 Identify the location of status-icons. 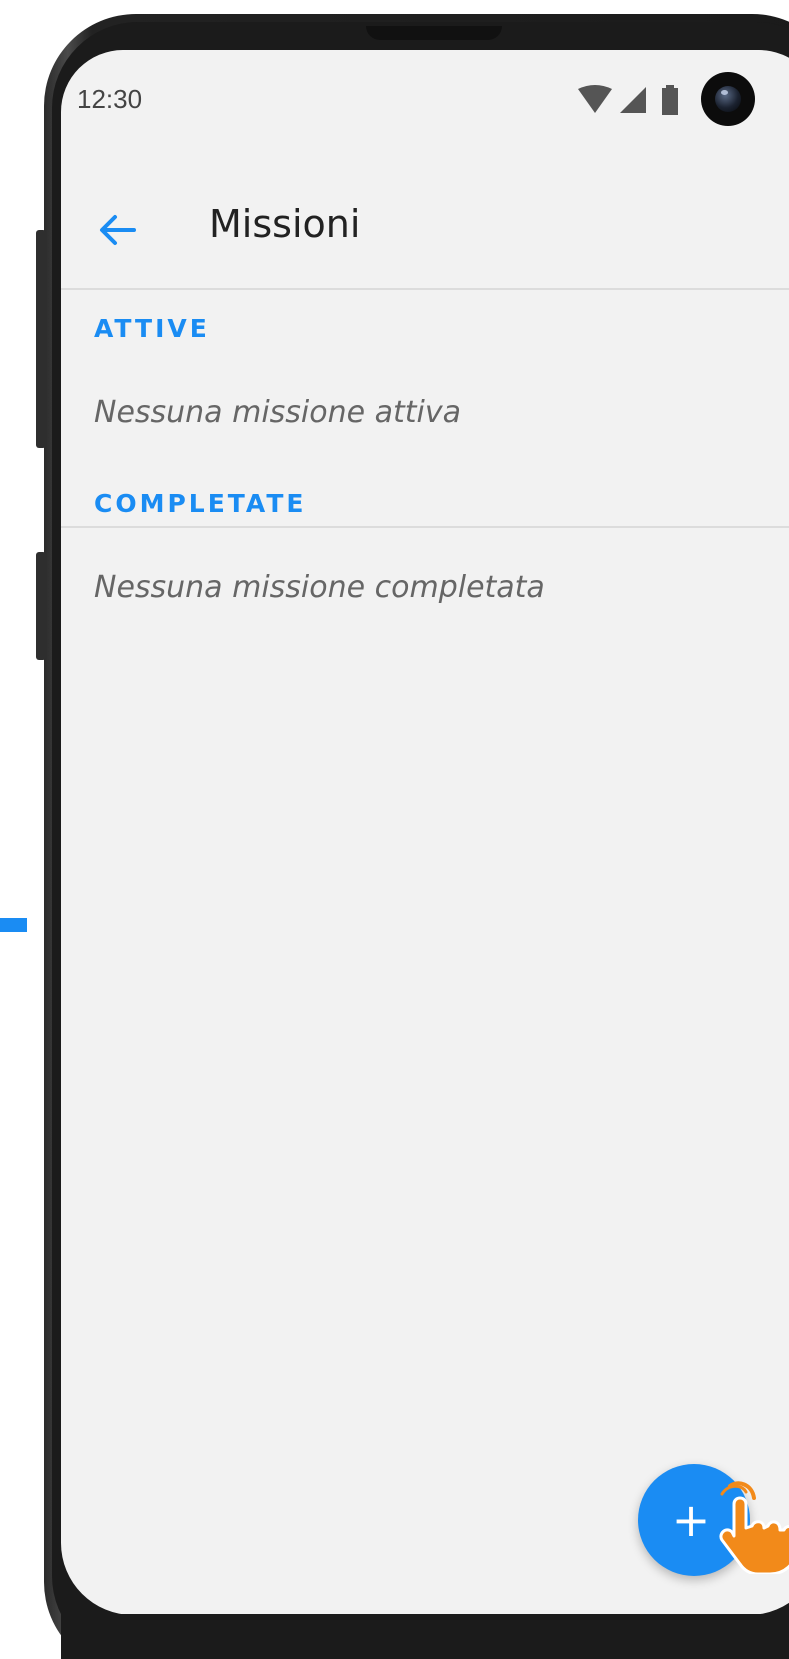
(627, 100).